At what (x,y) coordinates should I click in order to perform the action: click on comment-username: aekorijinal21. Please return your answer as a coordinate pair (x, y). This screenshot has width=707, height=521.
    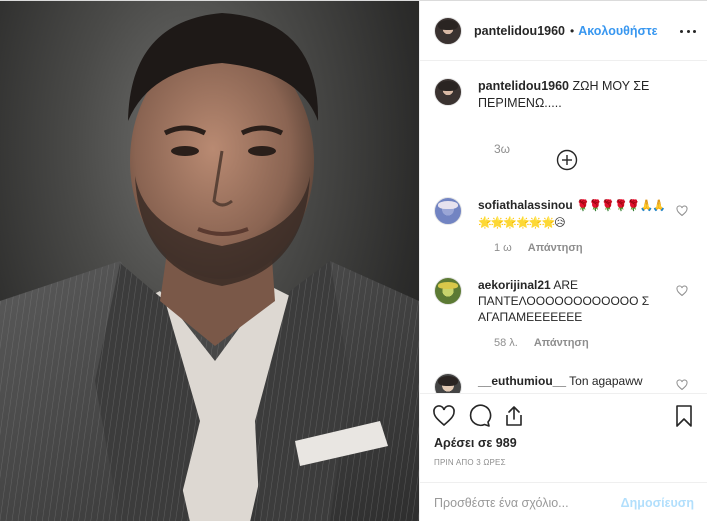
    Looking at the image, I should click on (514, 285).